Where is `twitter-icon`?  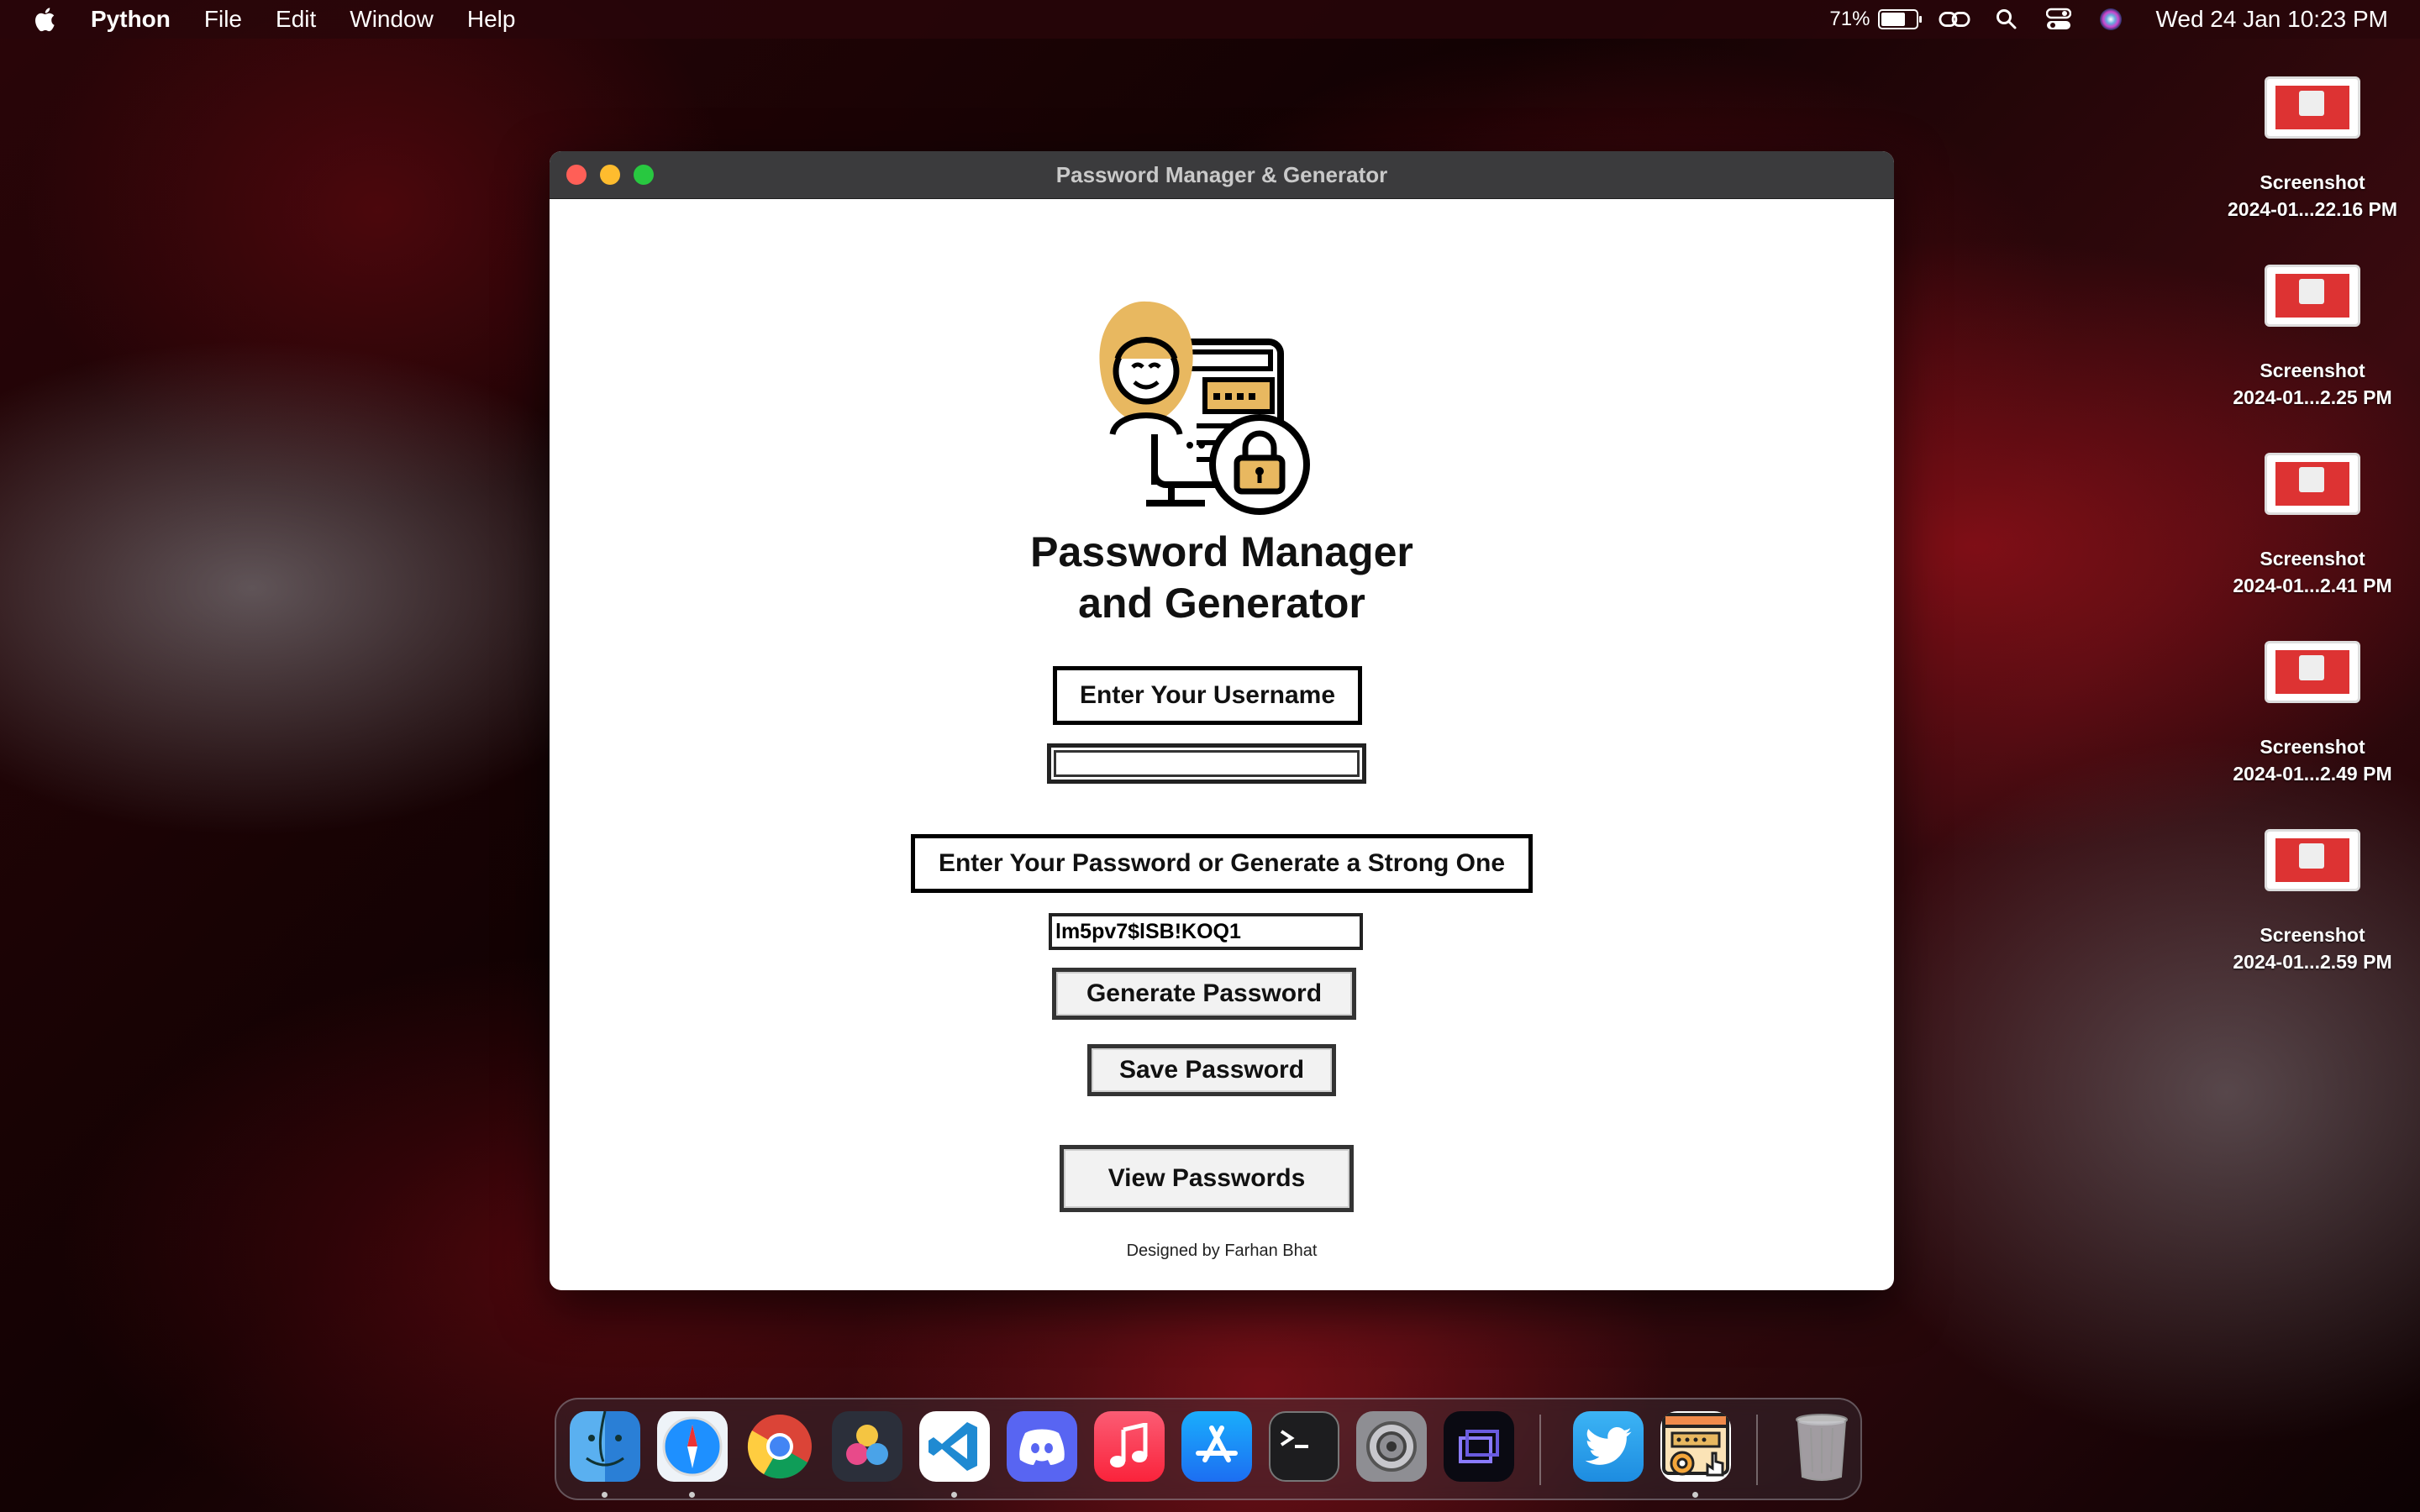 twitter-icon is located at coordinates (1608, 1446).